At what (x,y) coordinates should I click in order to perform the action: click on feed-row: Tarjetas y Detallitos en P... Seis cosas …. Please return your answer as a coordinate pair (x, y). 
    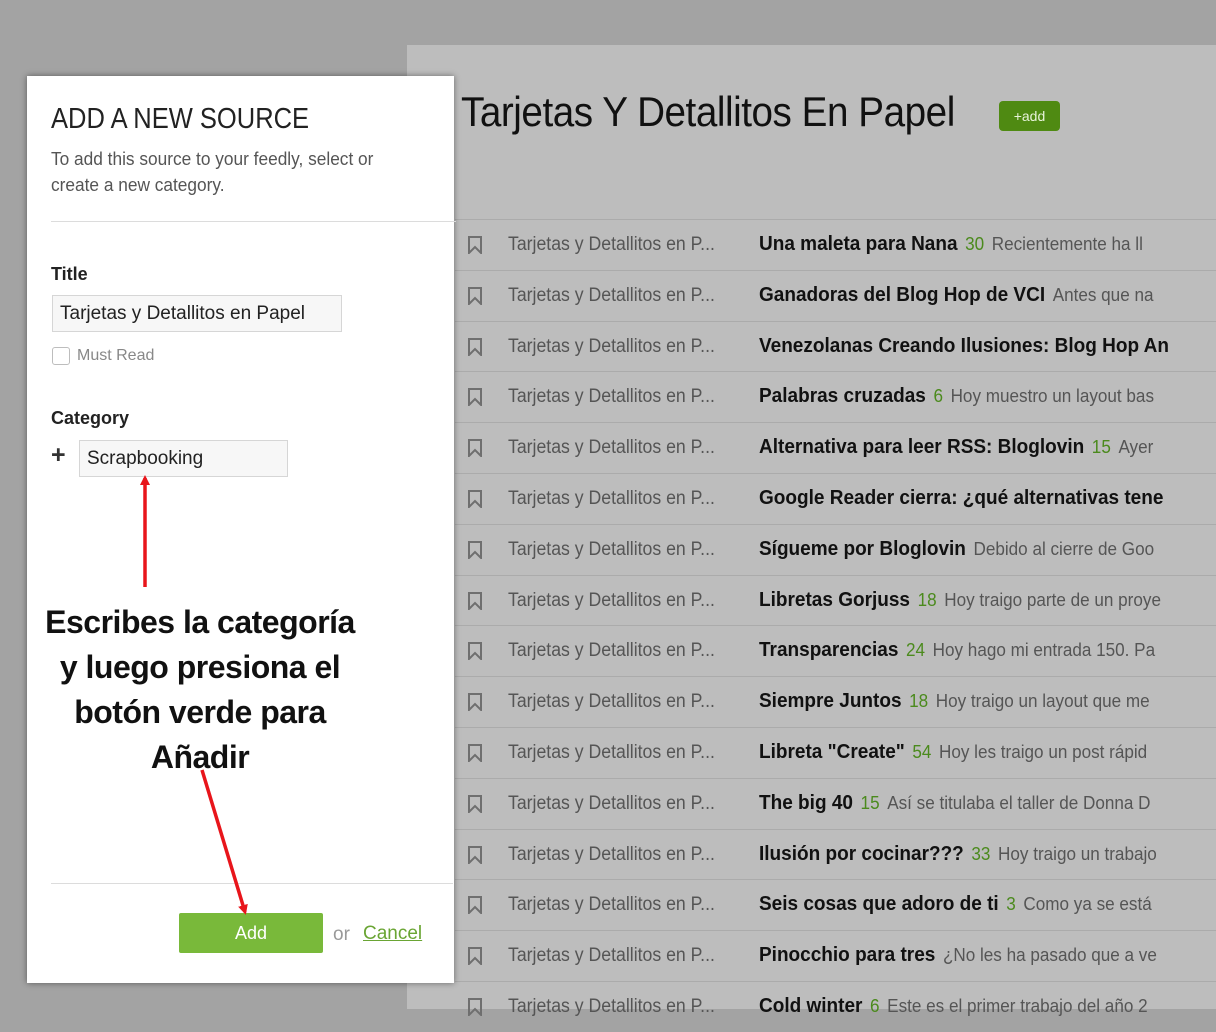
    Looking at the image, I should click on (835, 904).